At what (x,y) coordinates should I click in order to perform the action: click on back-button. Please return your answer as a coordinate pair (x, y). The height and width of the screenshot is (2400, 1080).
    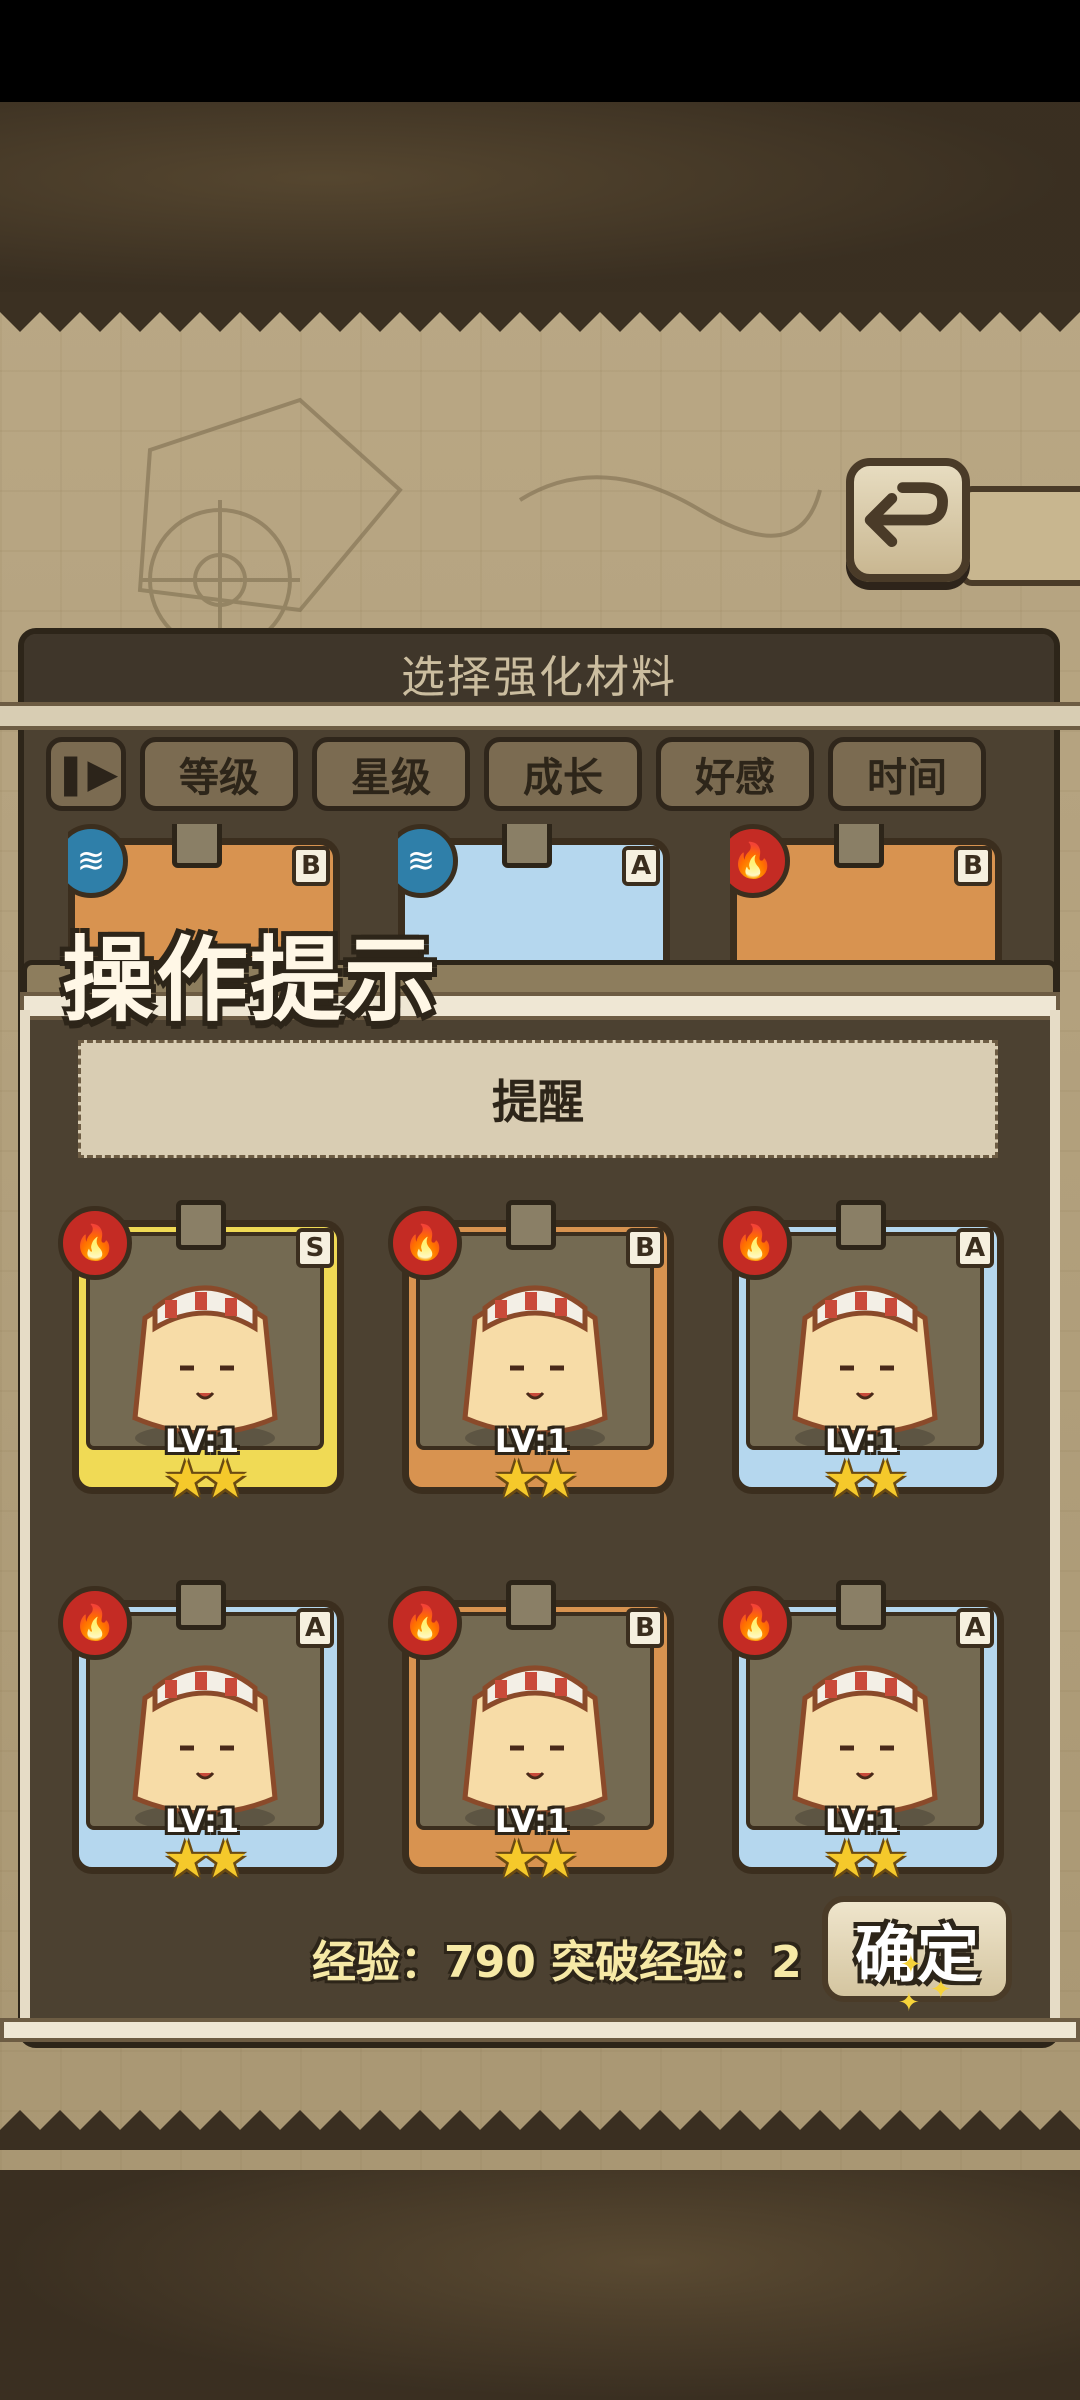
    Looking at the image, I should click on (908, 520).